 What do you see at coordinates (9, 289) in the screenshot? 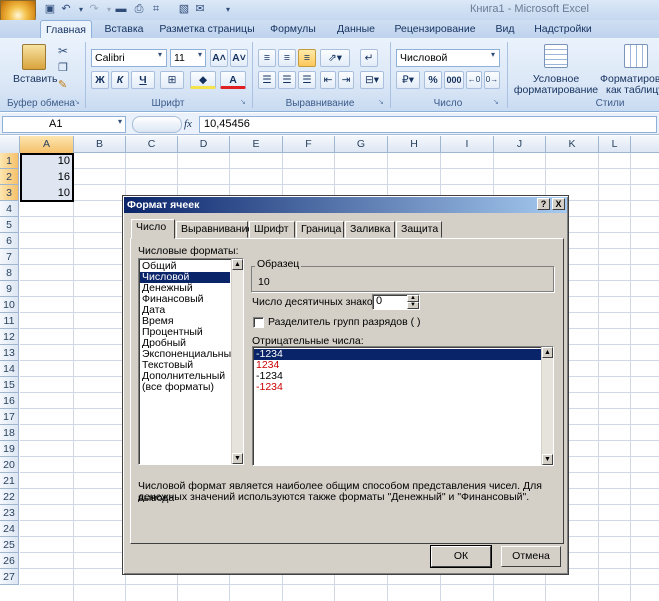
I see `row-header: 9` at bounding box center [9, 289].